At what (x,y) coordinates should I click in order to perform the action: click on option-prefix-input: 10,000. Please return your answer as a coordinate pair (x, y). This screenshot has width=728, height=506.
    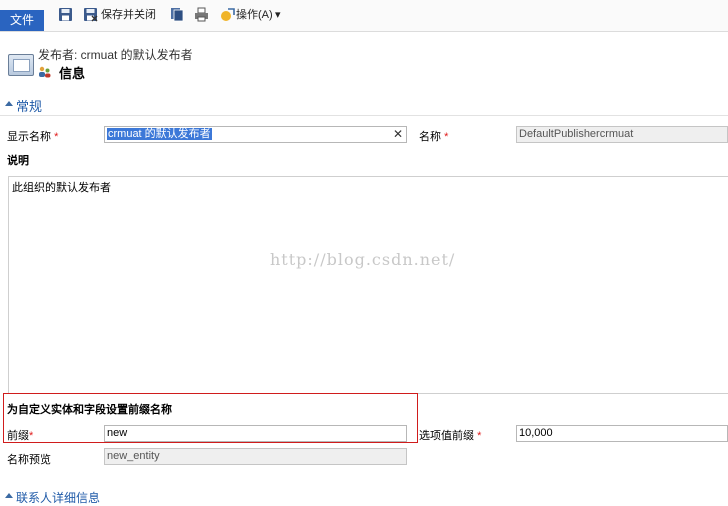
    Looking at the image, I should click on (622, 433).